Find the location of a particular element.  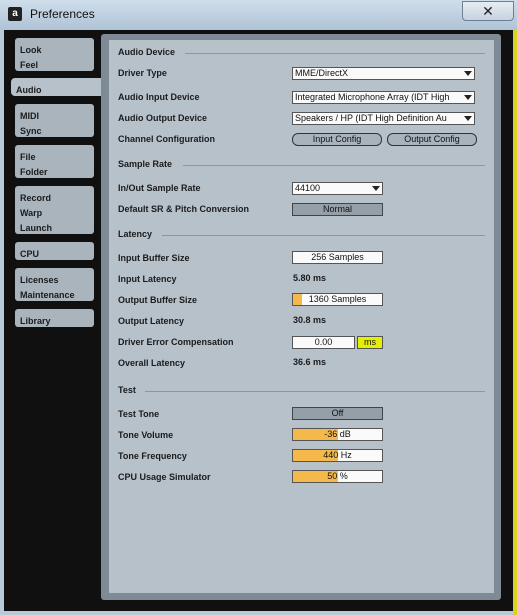

driver-error-unit-toggle: ms is located at coordinates (370, 342).